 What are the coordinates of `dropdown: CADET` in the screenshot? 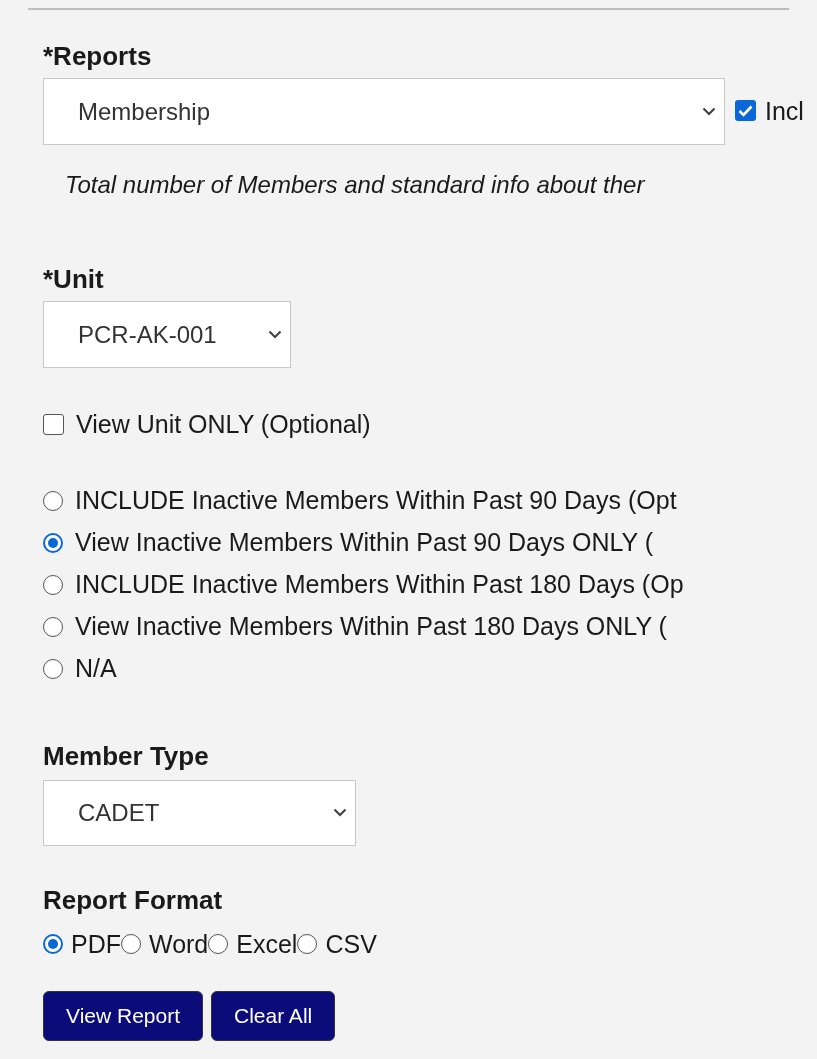 It's located at (199, 812).